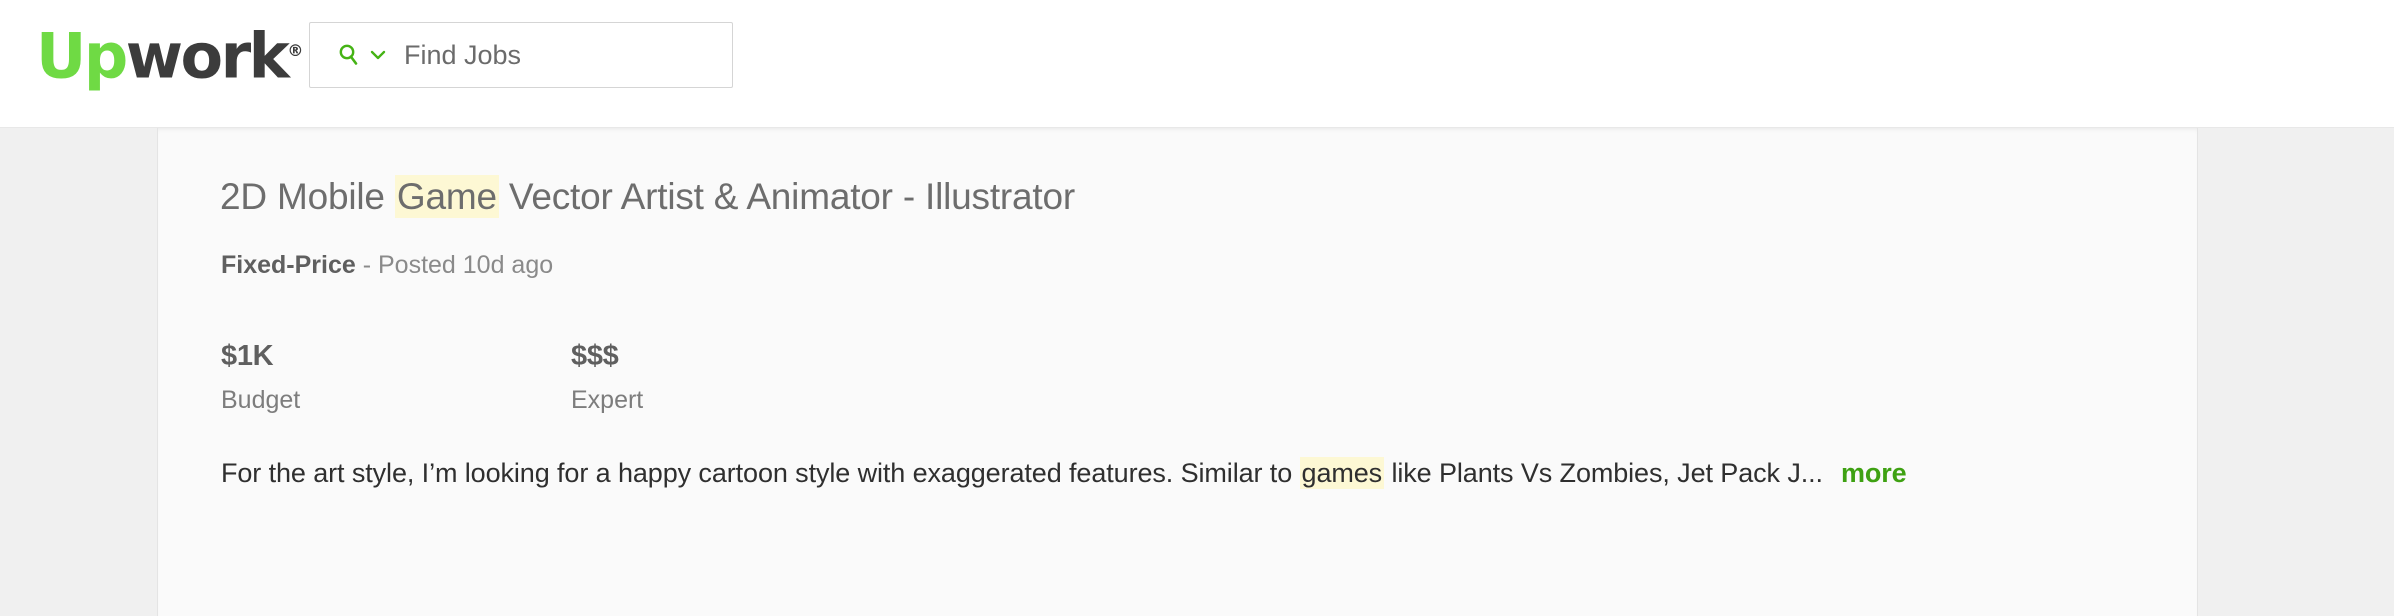 Image resolution: width=2394 pixels, height=616 pixels. Describe the element at coordinates (595, 356) in the screenshot. I see `experience-level-value: $$$` at that location.